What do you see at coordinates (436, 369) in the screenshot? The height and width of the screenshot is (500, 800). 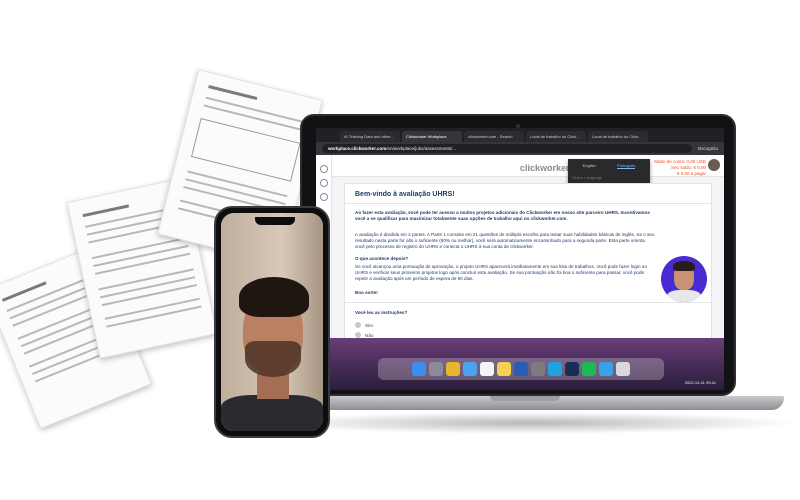 I see `launchpad-icon` at bounding box center [436, 369].